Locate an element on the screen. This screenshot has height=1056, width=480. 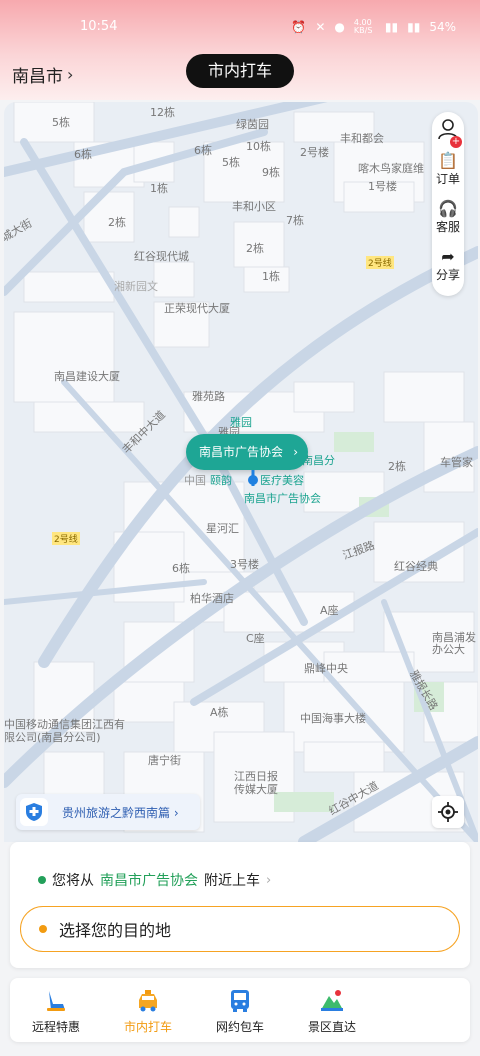
pickup-place: 南昌市广告协会 is located at coordinates (149, 881).